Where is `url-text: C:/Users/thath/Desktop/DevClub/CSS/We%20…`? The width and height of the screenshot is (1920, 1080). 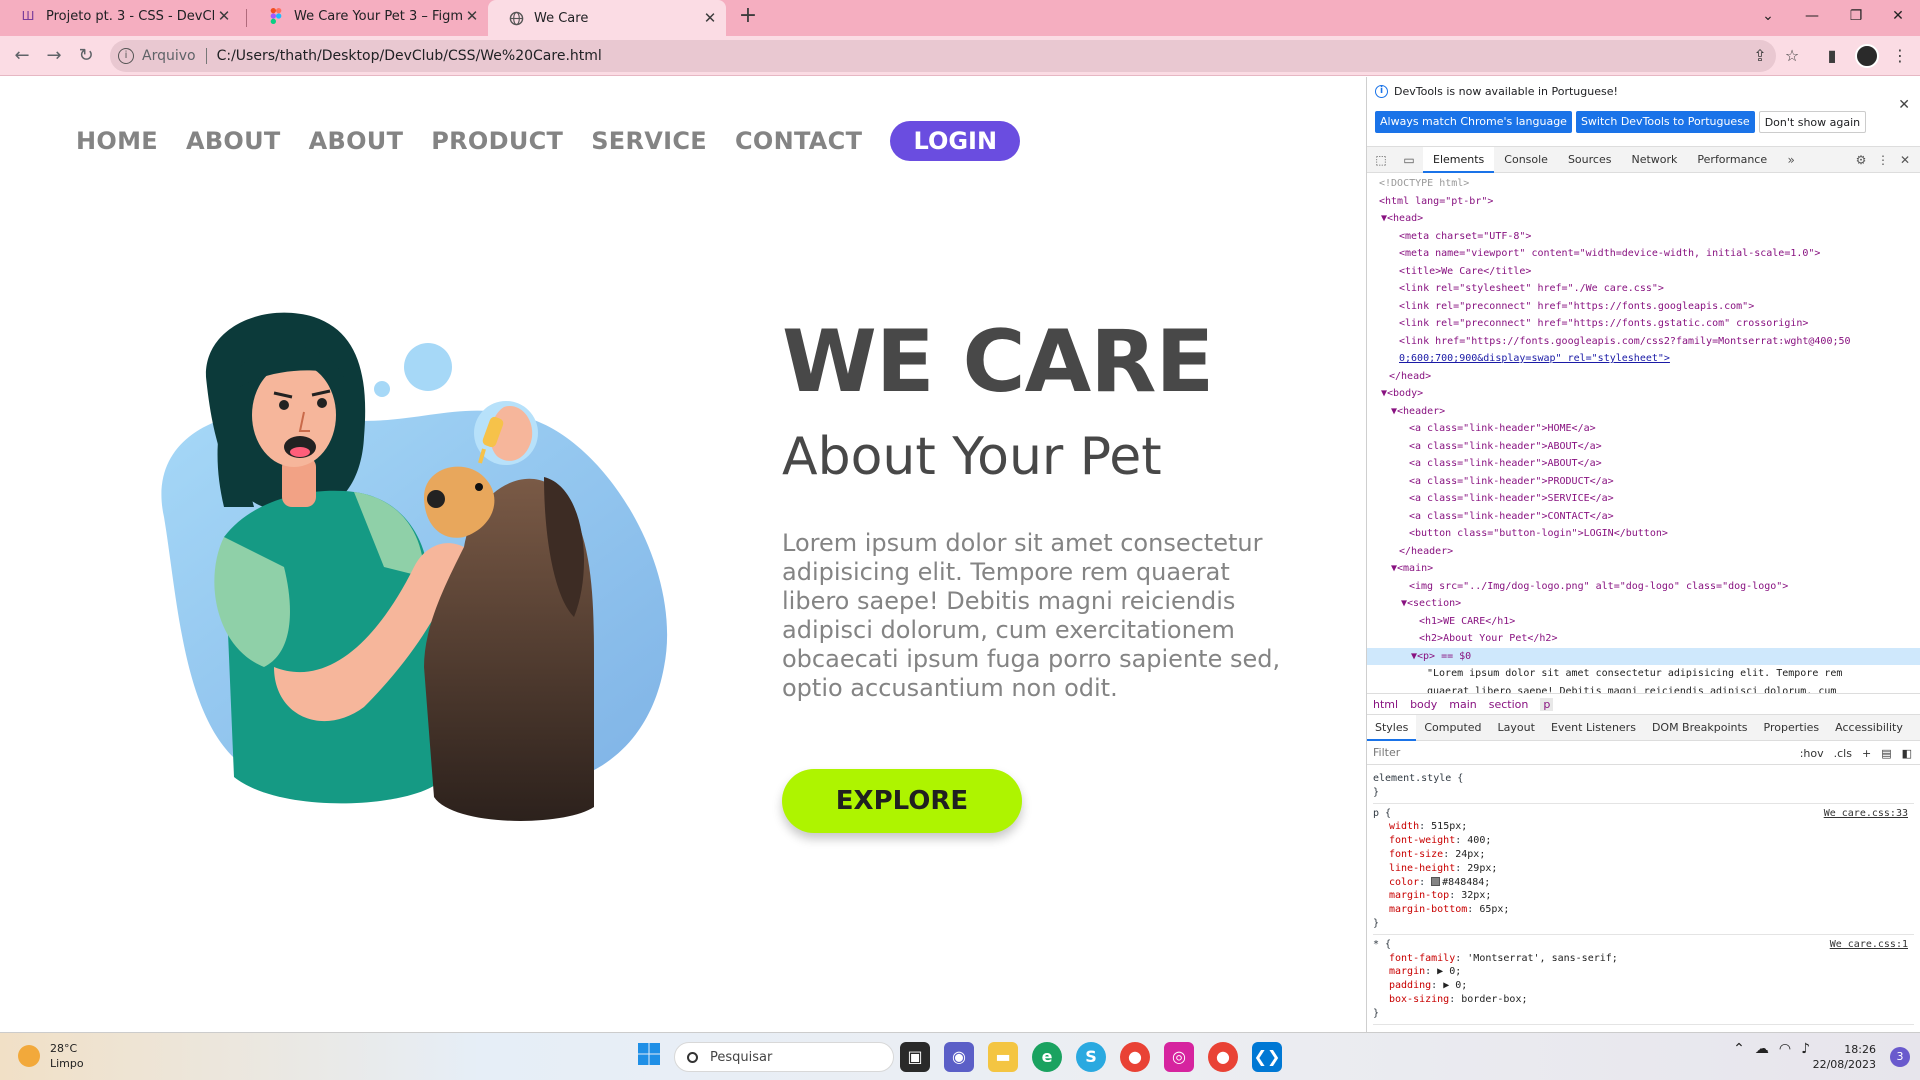
url-text: C:/Users/thath/Desktop/DevClub/CSS/We%20… is located at coordinates (409, 56).